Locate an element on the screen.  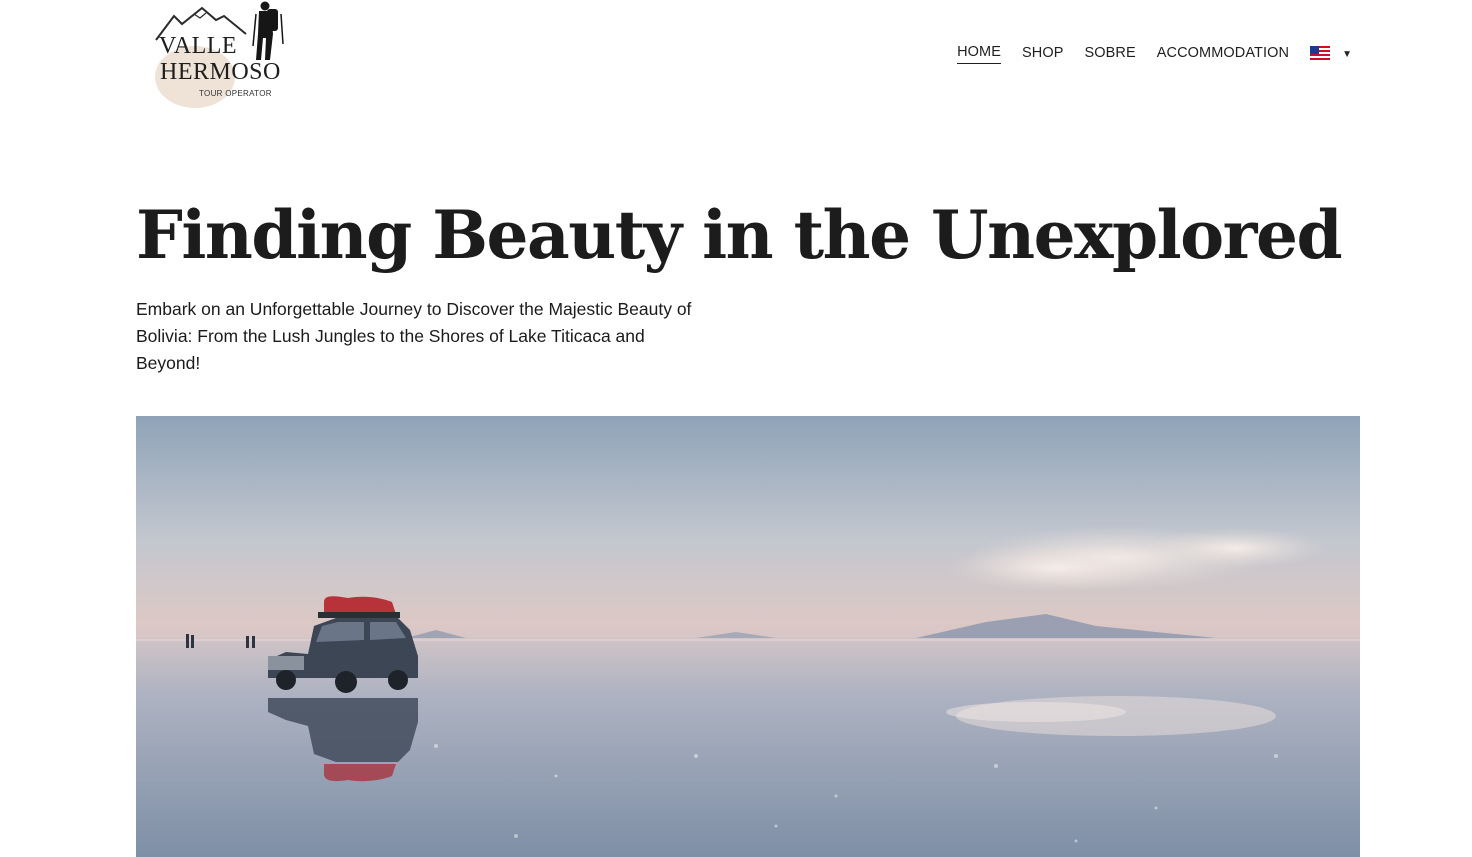
main-nav: HOME SHOP SOBRE ACCOMMODATION ▼ is located at coordinates (1144, 54).